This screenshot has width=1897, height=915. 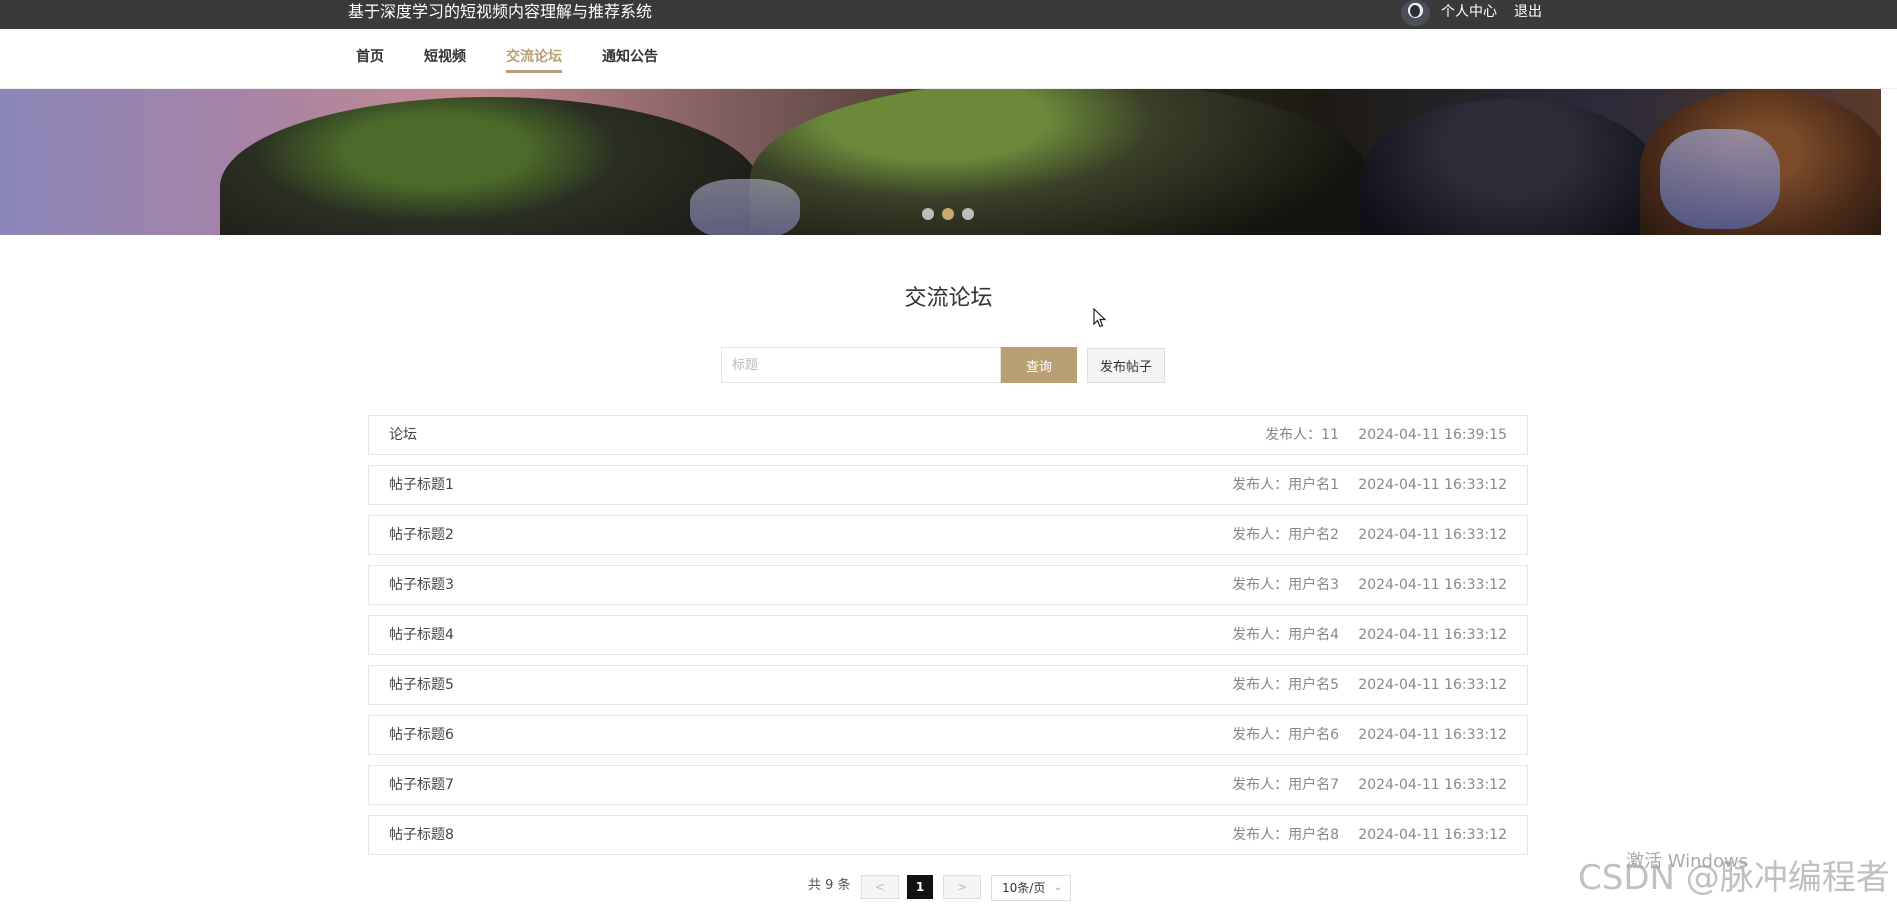 What do you see at coordinates (421, 835) in the screenshot?
I see `post-title: 帖子标题8` at bounding box center [421, 835].